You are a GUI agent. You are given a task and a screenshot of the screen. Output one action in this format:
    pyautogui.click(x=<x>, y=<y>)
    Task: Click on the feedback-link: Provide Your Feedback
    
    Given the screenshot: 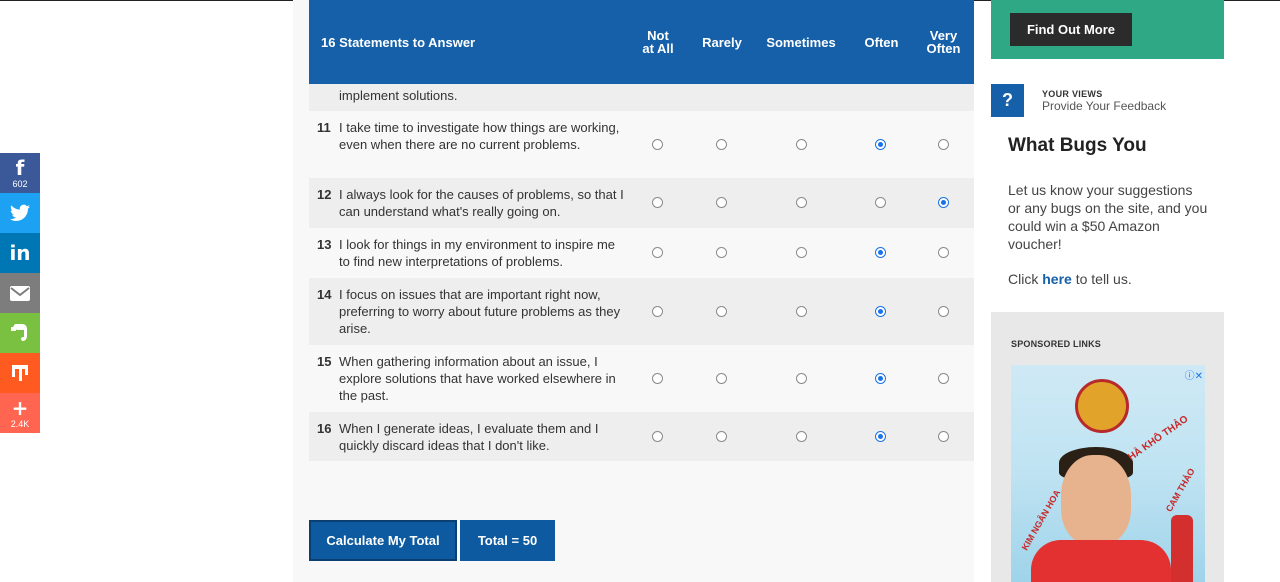 What is the action you would take?
    pyautogui.click(x=1104, y=106)
    